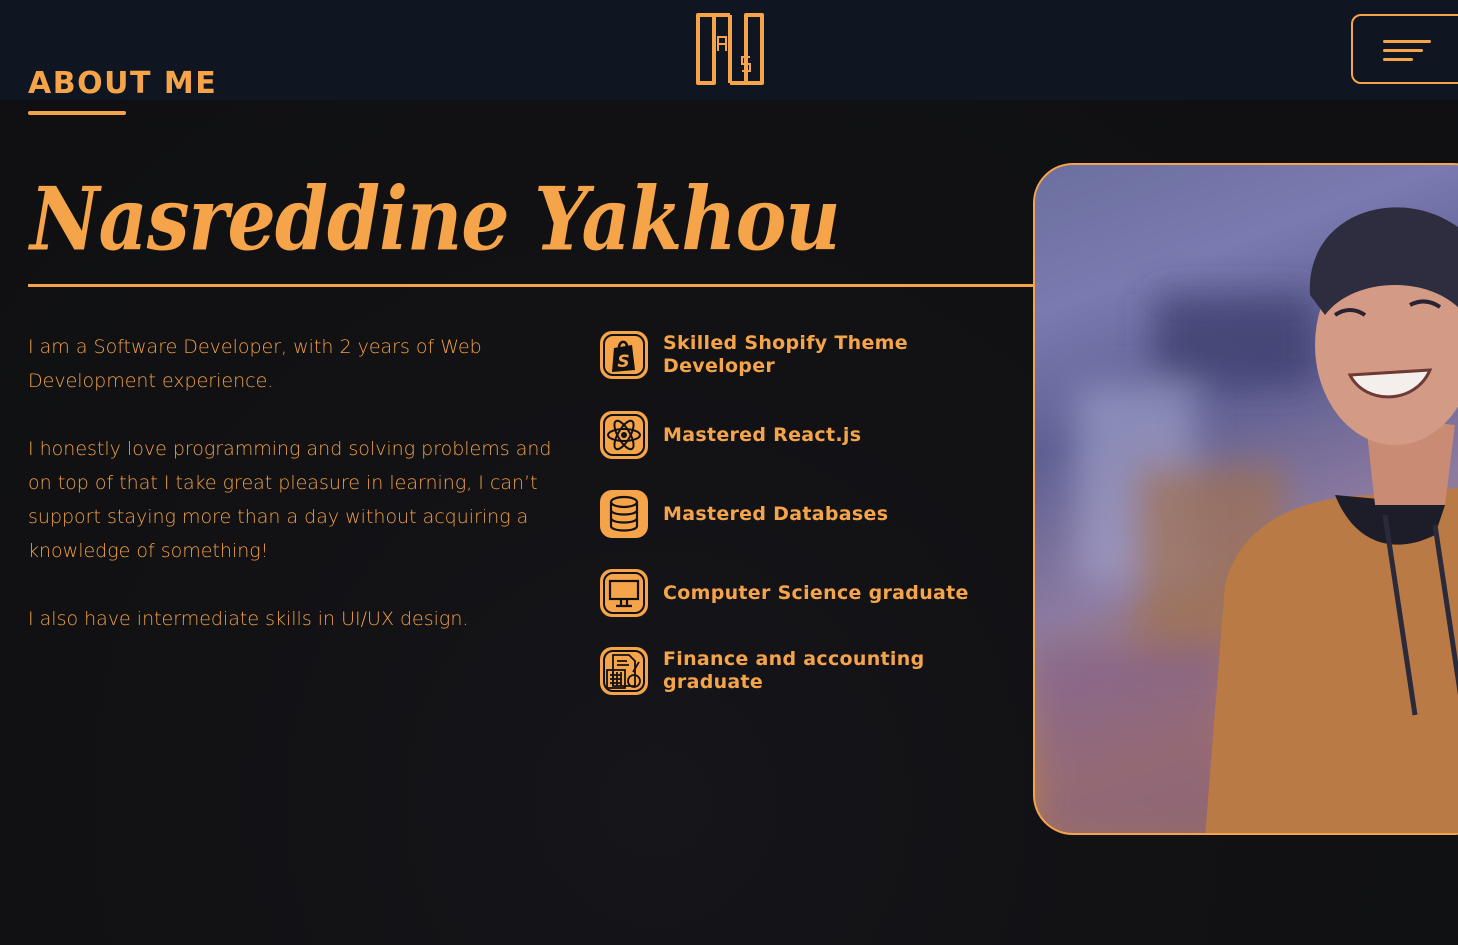  I want to click on skill-label: Computer Science graduate, so click(816, 592).